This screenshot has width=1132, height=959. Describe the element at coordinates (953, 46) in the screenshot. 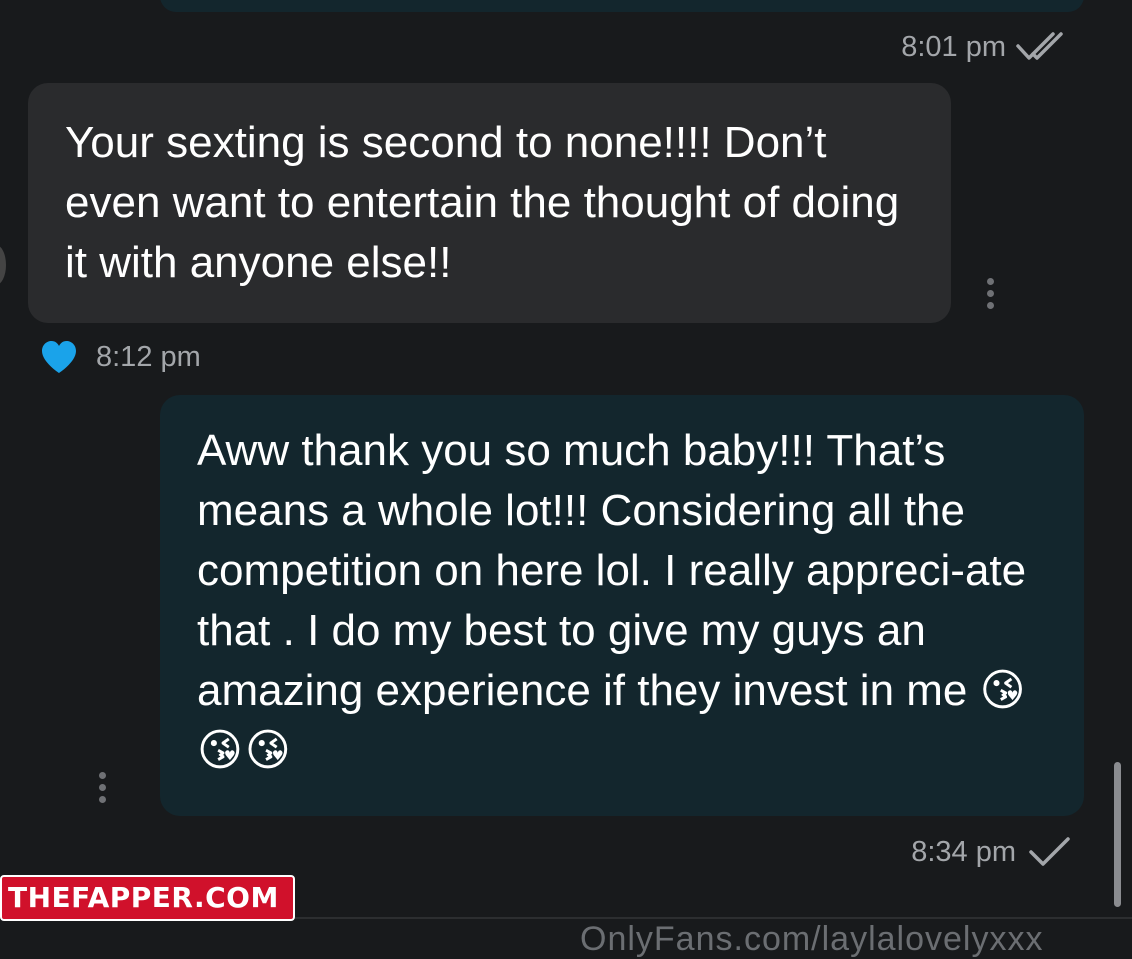

I see `message-time: 8:01 pm` at that location.